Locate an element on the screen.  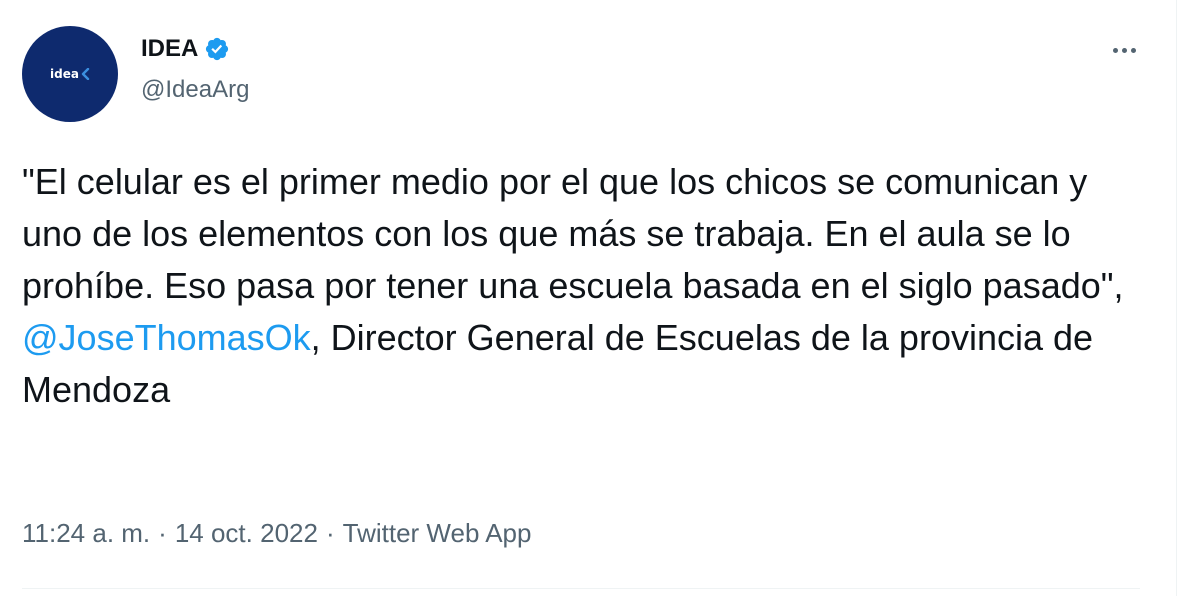
idea-logo: IDEA is located at coordinates (70, 74).